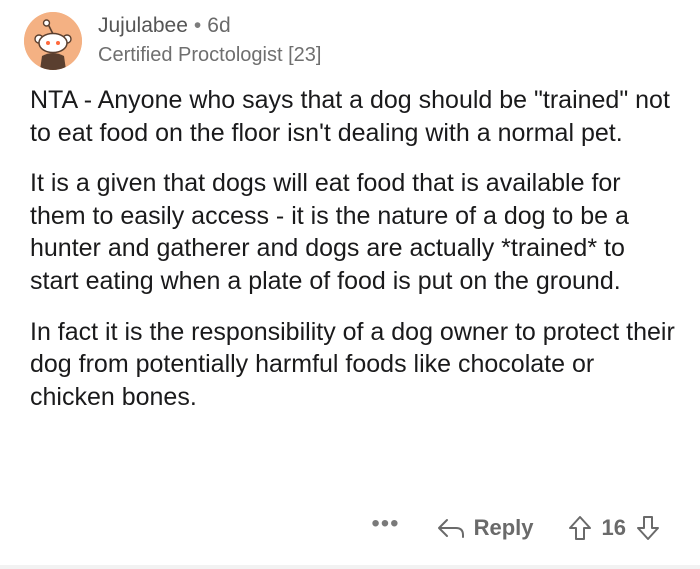 Image resolution: width=700 pixels, height=569 pixels. I want to click on vote-score: 16, so click(613, 527).